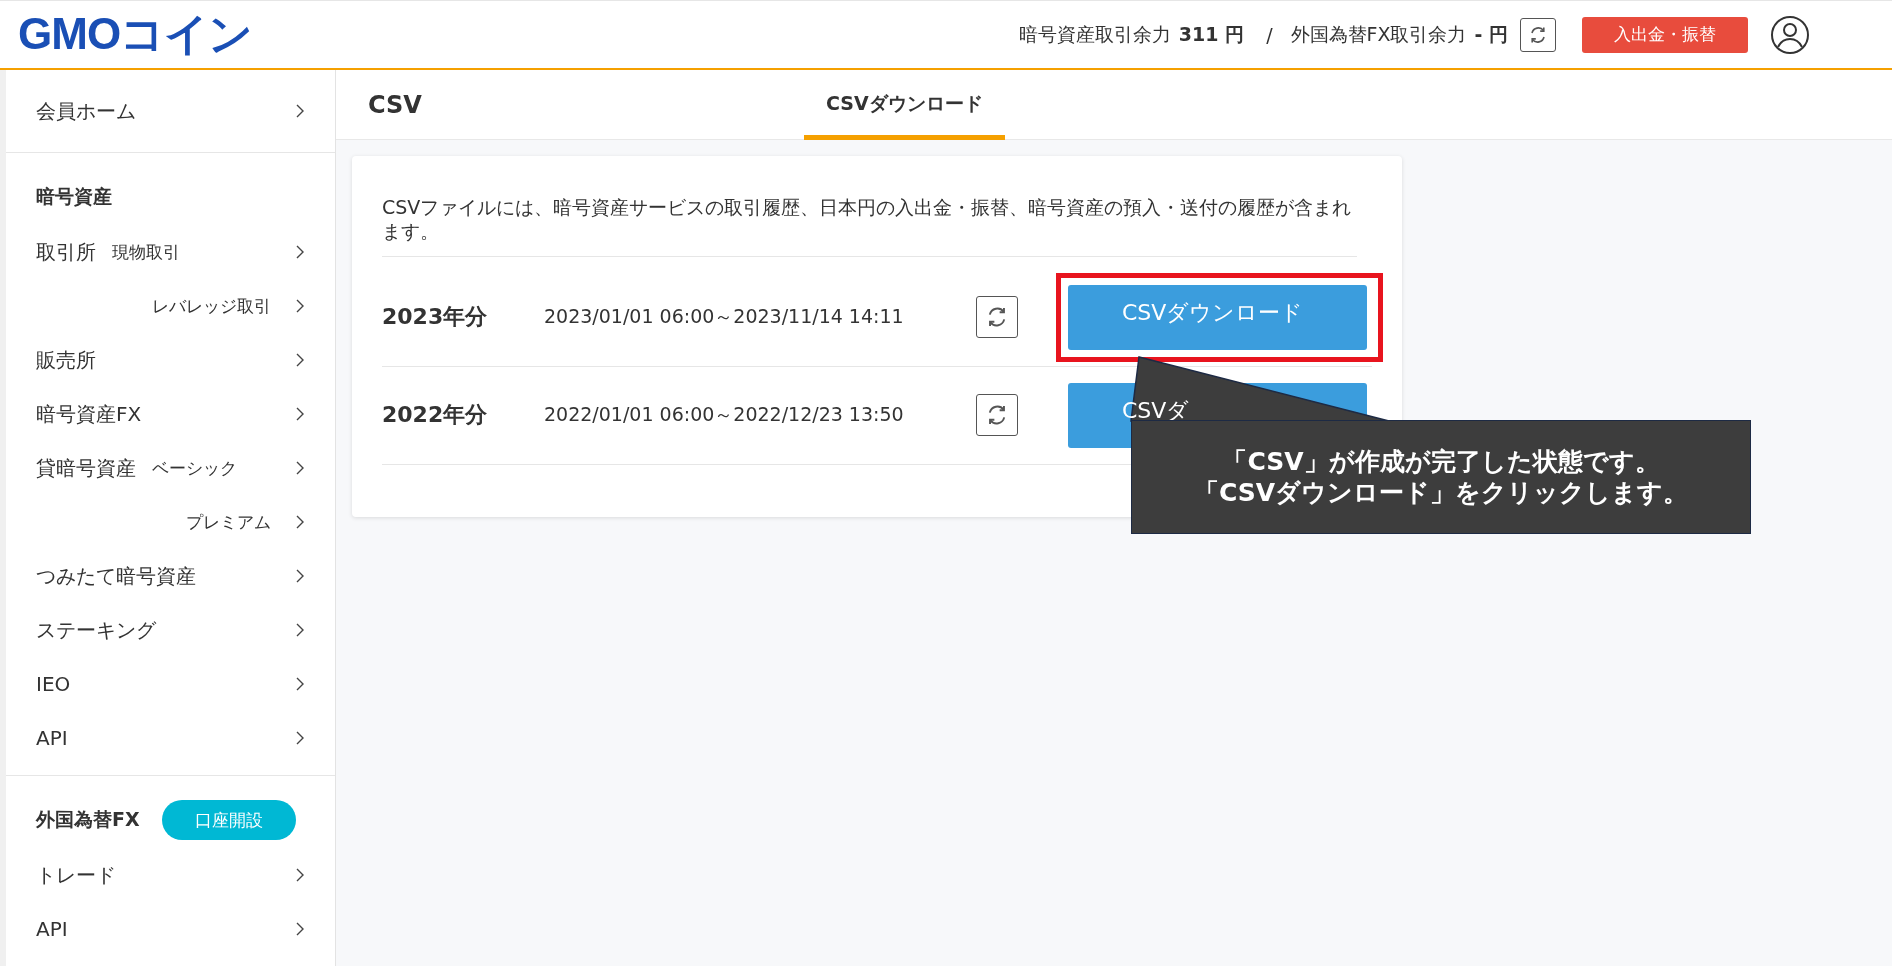 The width and height of the screenshot is (1892, 966). Describe the element at coordinates (86, 468) in the screenshot. I see `item-label: 貸暗号資産` at that location.